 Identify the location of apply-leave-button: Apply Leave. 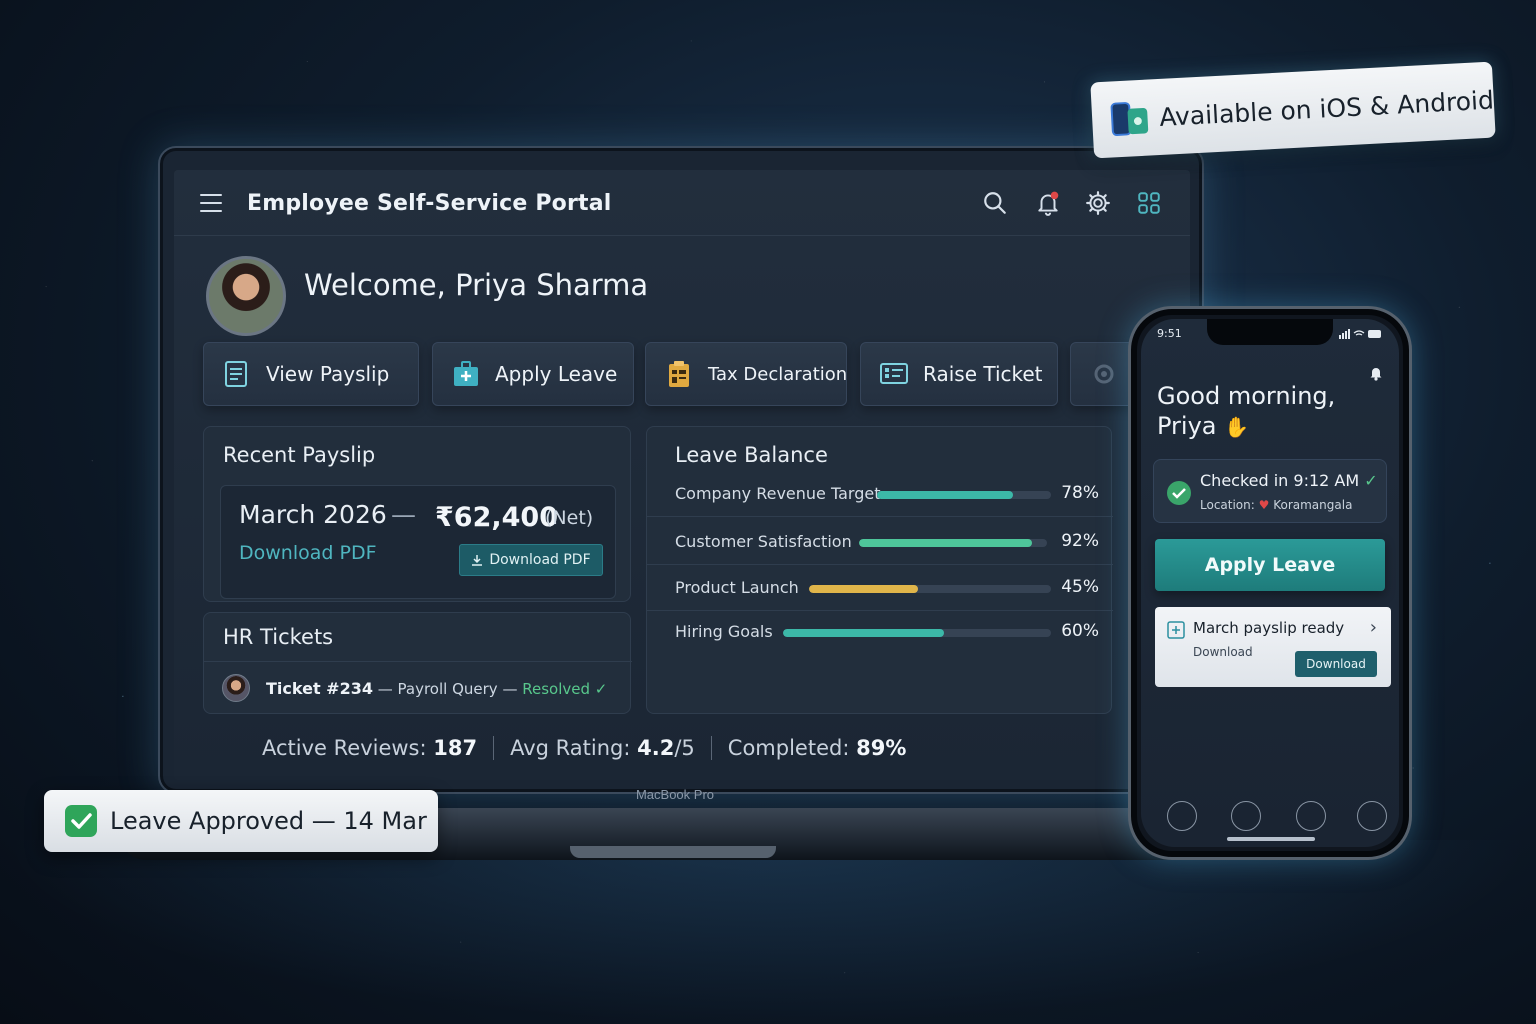
(533, 374).